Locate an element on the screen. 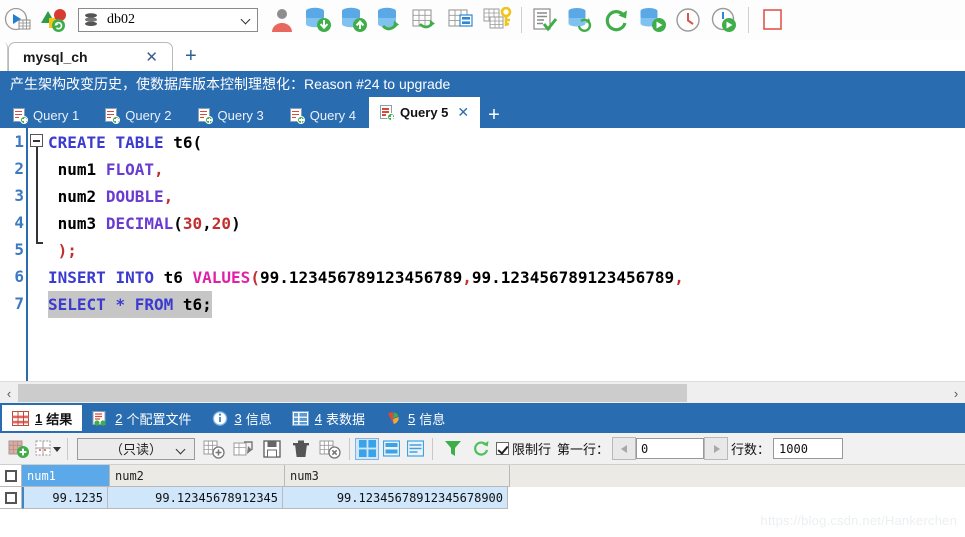 The width and height of the screenshot is (965, 537). limit-rows-checkbox is located at coordinates (502, 448).